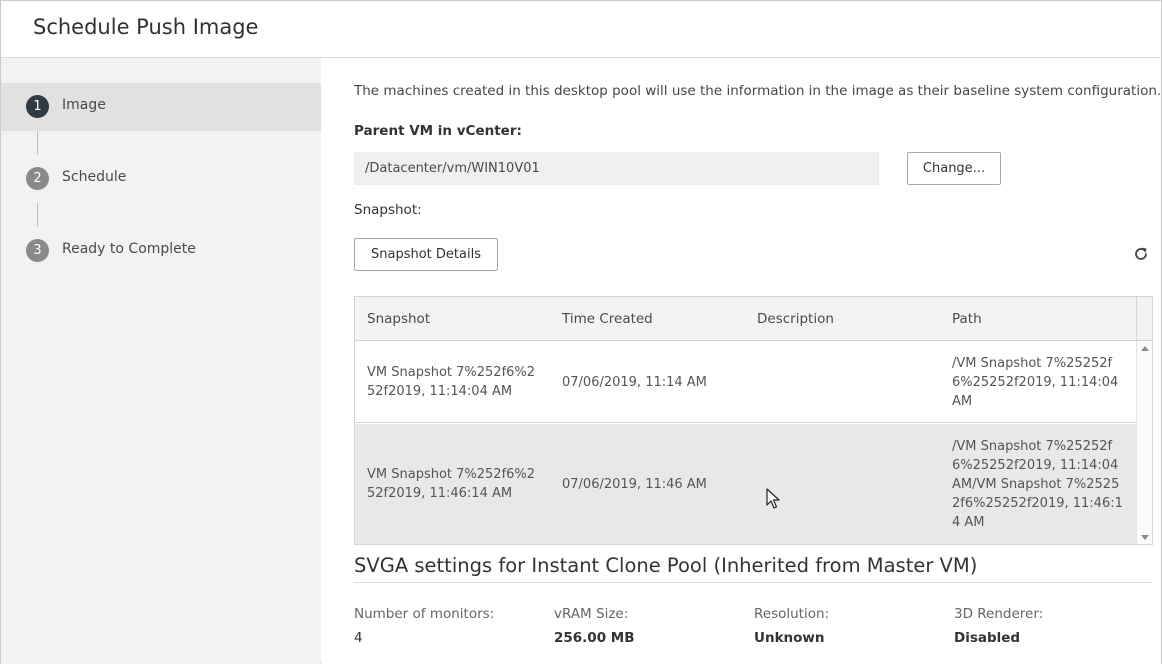  I want to click on column-header-path: Path, so click(967, 319).